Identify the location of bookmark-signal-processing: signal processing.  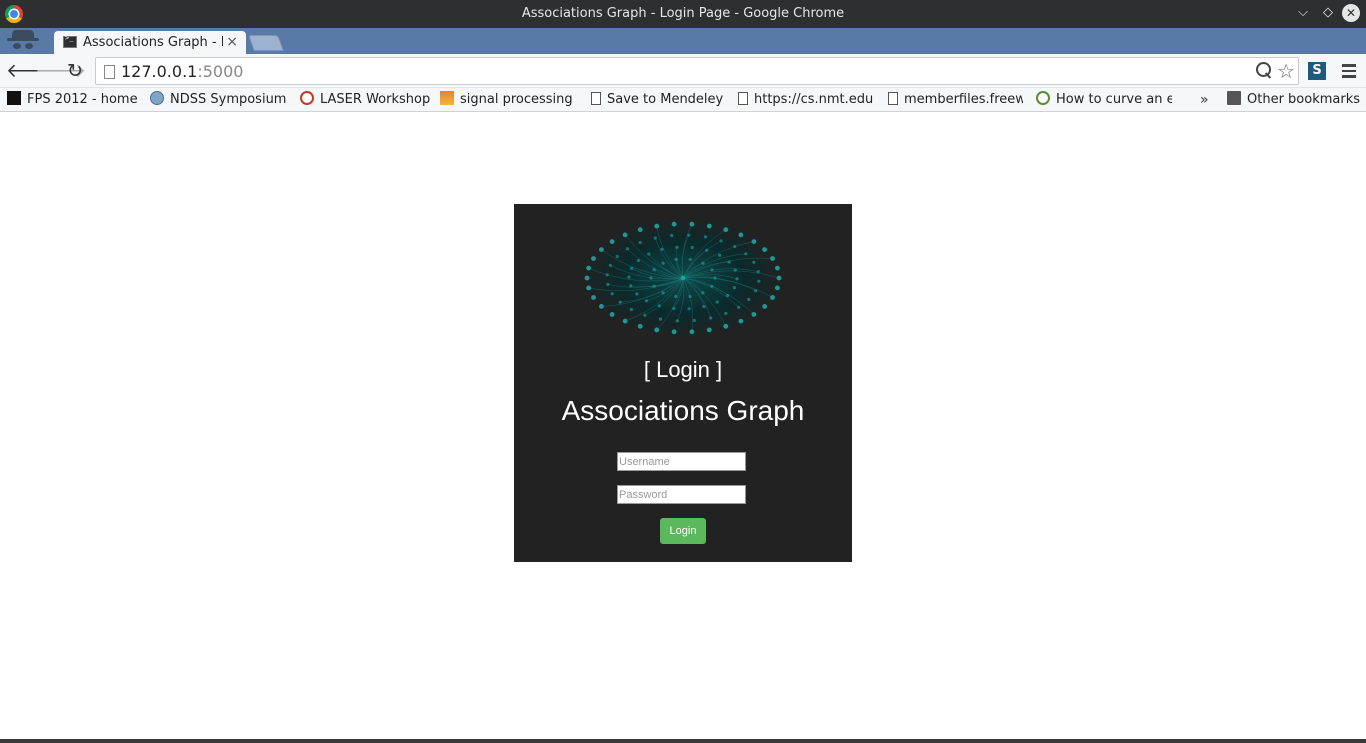
(507, 100).